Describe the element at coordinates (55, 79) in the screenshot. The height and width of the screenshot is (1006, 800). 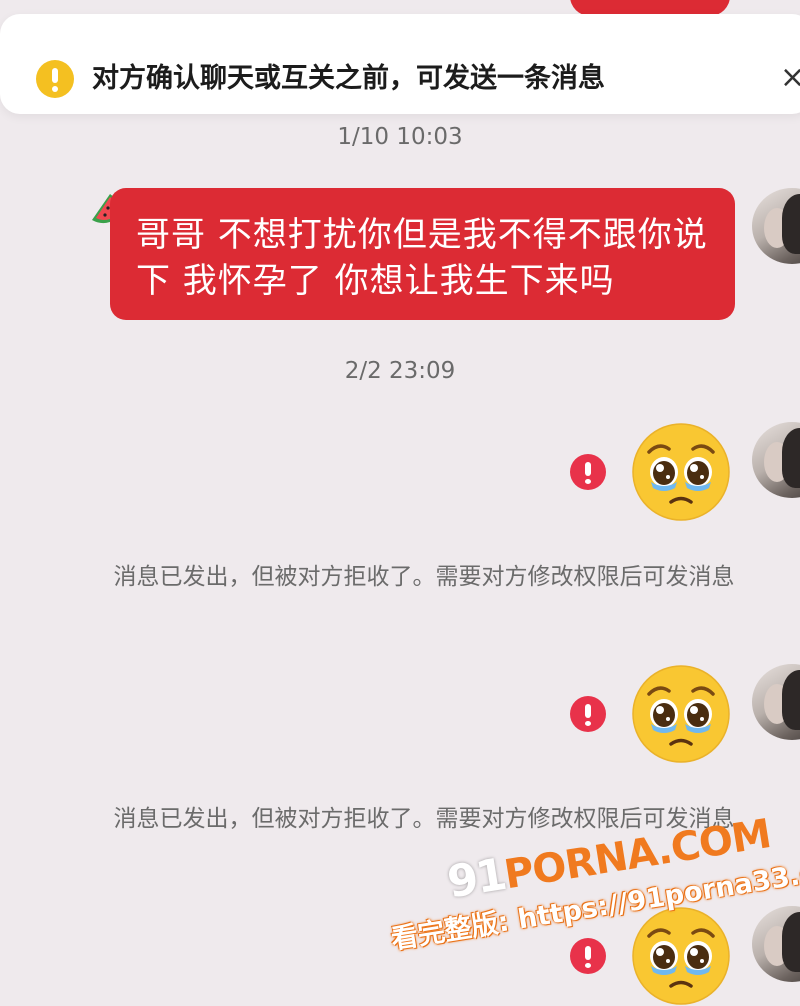
I see `warning-icon` at that location.